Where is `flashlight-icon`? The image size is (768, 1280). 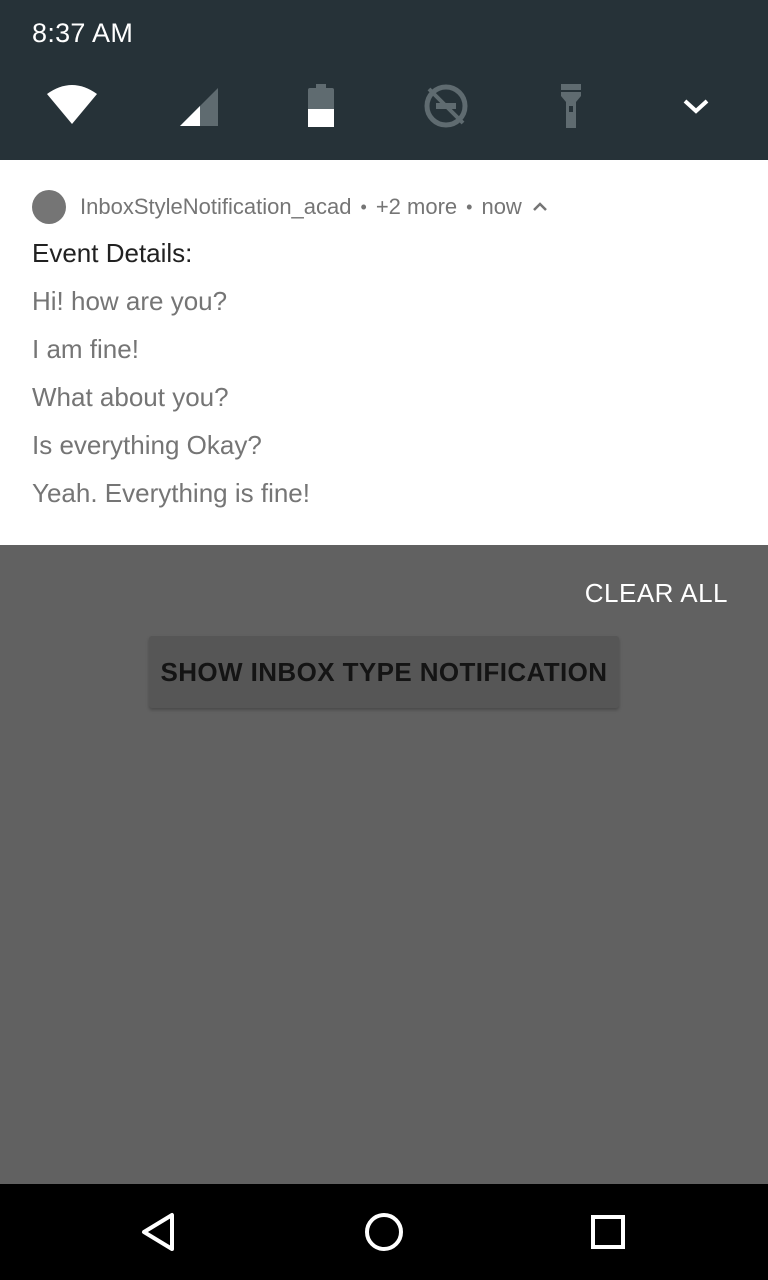
flashlight-icon is located at coordinates (571, 106).